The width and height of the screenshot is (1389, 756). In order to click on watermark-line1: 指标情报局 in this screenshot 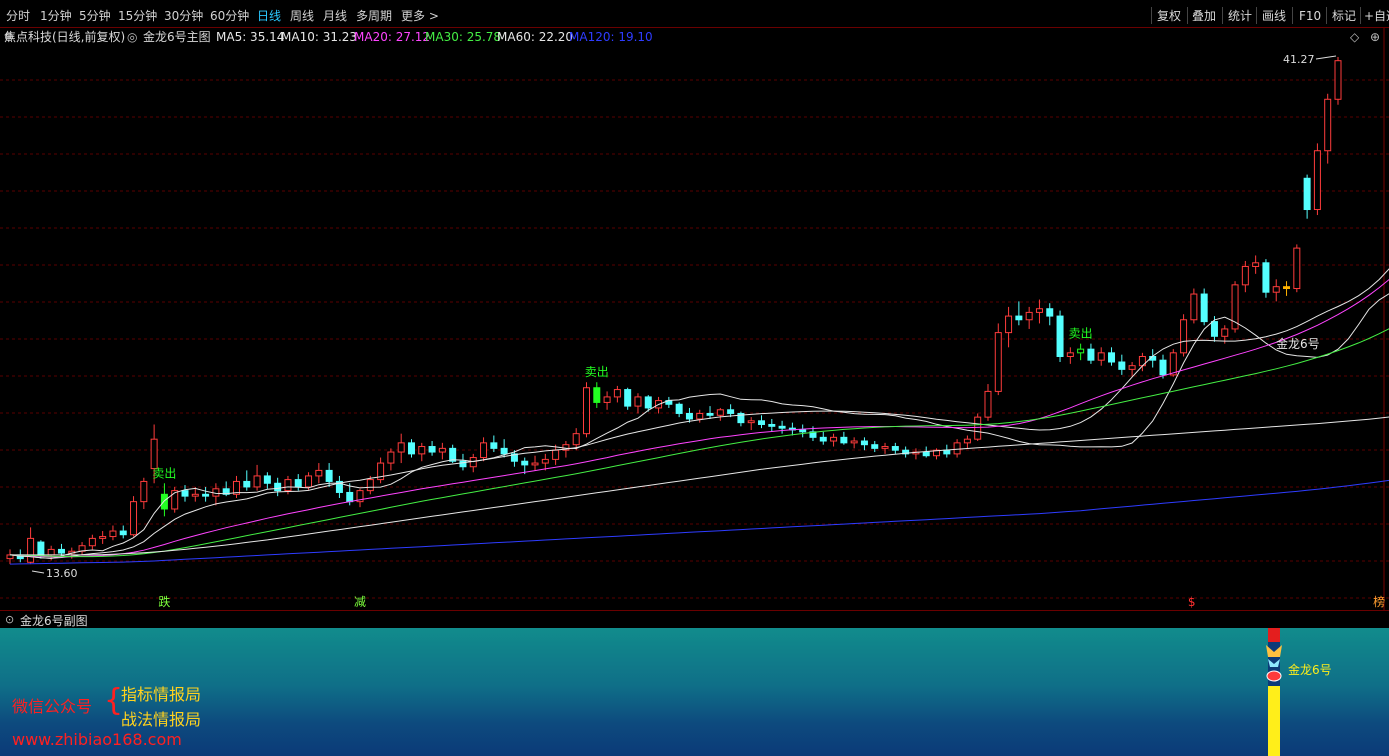, I will do `click(161, 694)`.